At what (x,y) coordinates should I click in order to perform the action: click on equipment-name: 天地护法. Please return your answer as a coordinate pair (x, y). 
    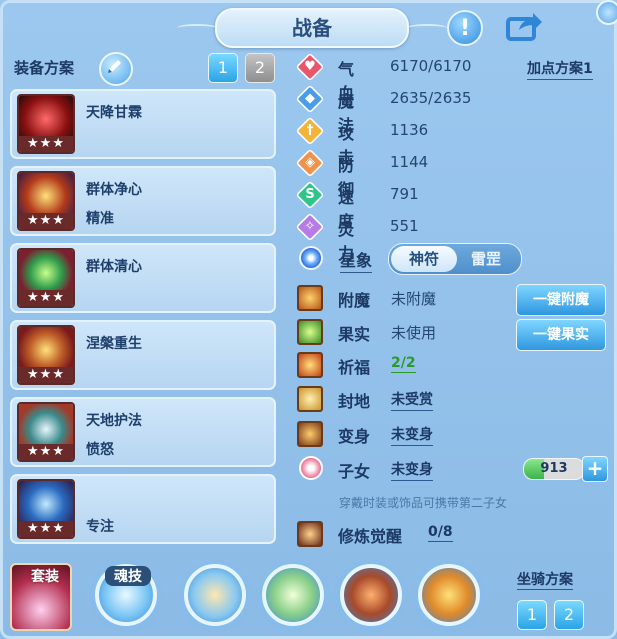
    Looking at the image, I should click on (114, 421).